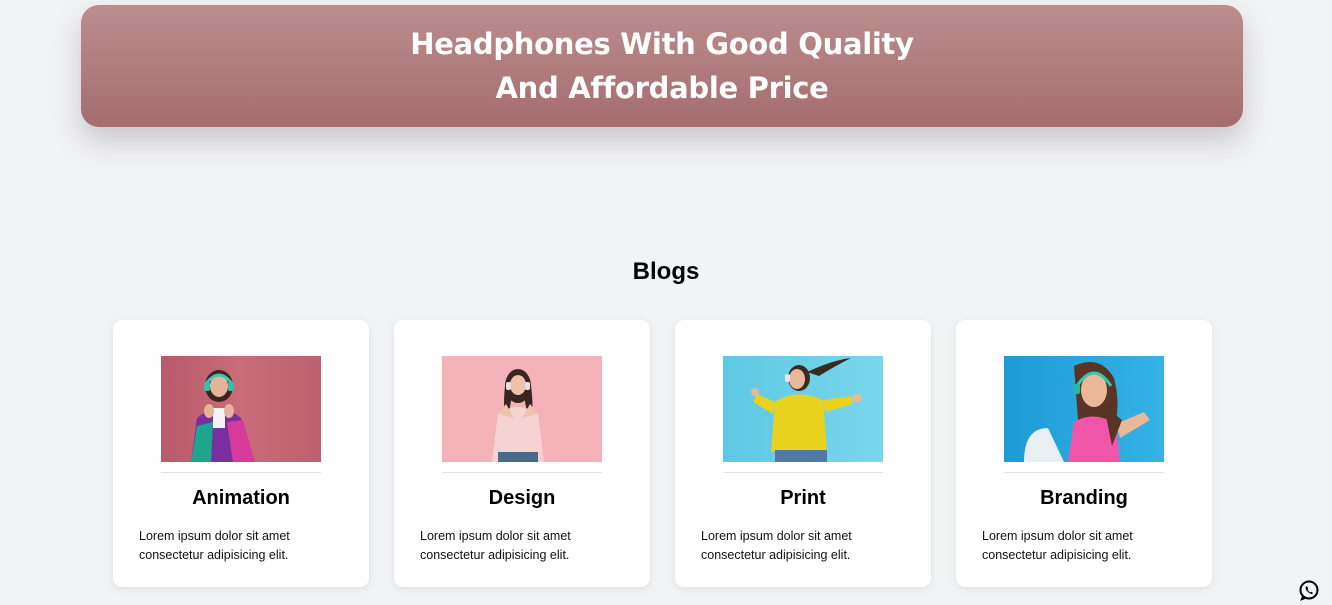 This screenshot has height=605, width=1332. I want to click on blog-card-title: Branding, so click(1084, 498).